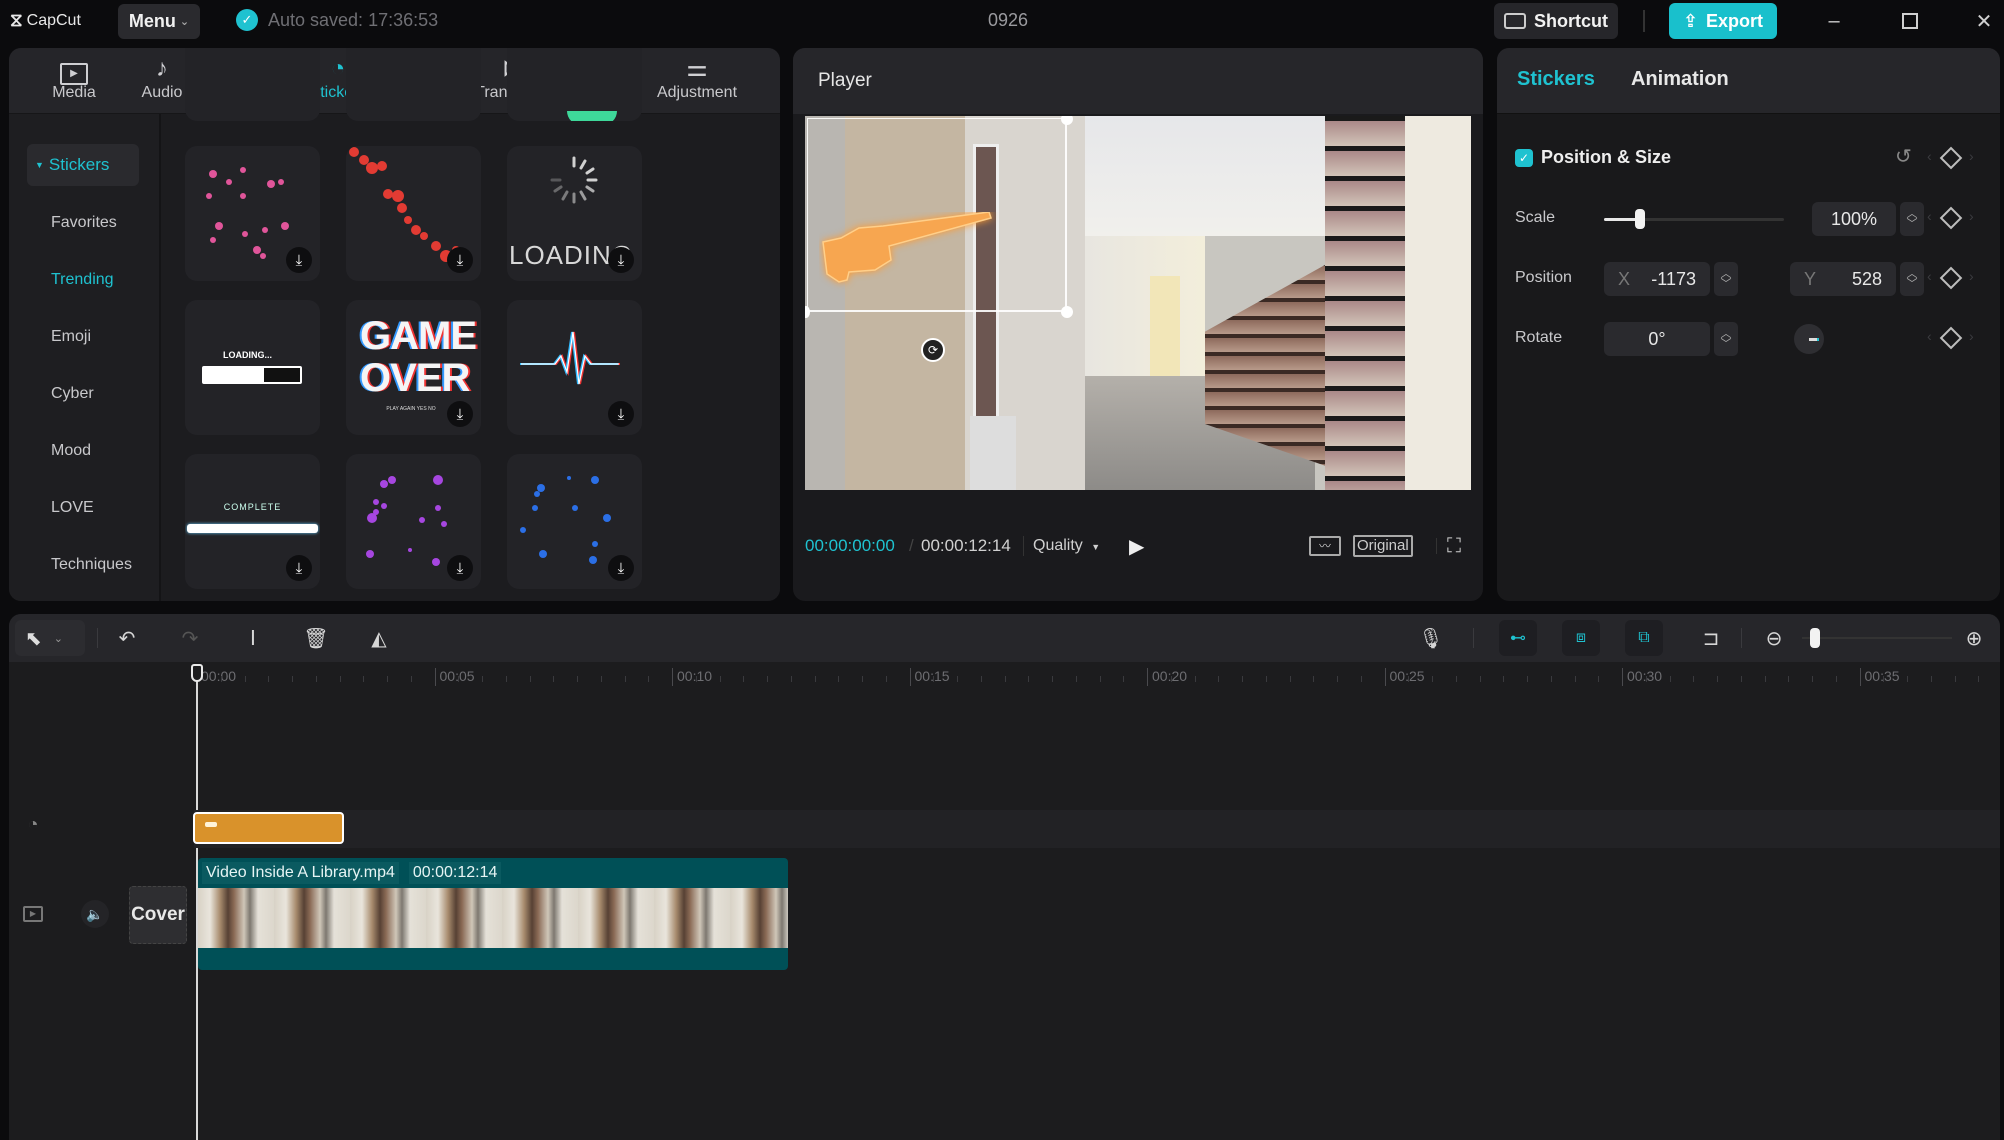  I want to click on scale-slider-thumb, so click(1640, 219).